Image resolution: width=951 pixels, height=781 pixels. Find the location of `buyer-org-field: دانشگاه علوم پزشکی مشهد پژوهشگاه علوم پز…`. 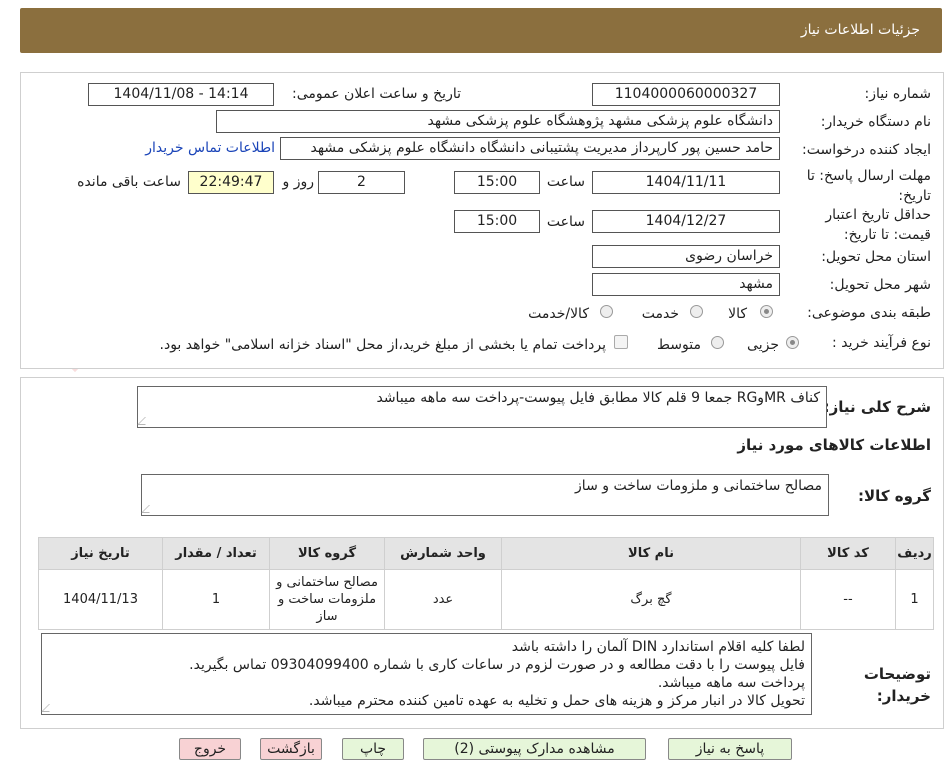

buyer-org-field: دانشگاه علوم پزشکی مشهد پژوهشگاه علوم پز… is located at coordinates (498, 121).